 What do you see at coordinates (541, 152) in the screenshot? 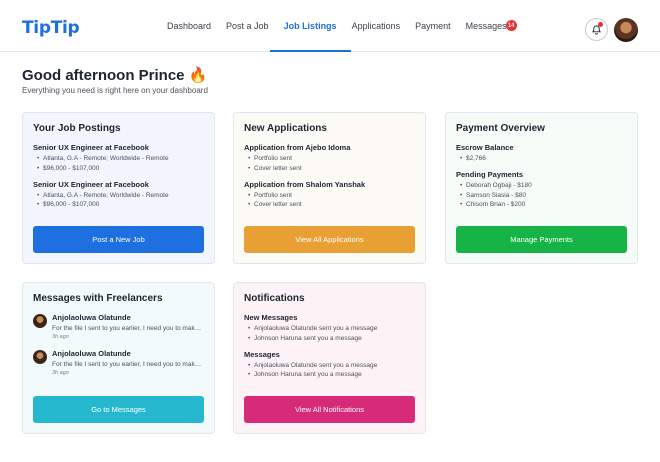
I see `escrow-section: Escrow Balance $2,766` at bounding box center [541, 152].